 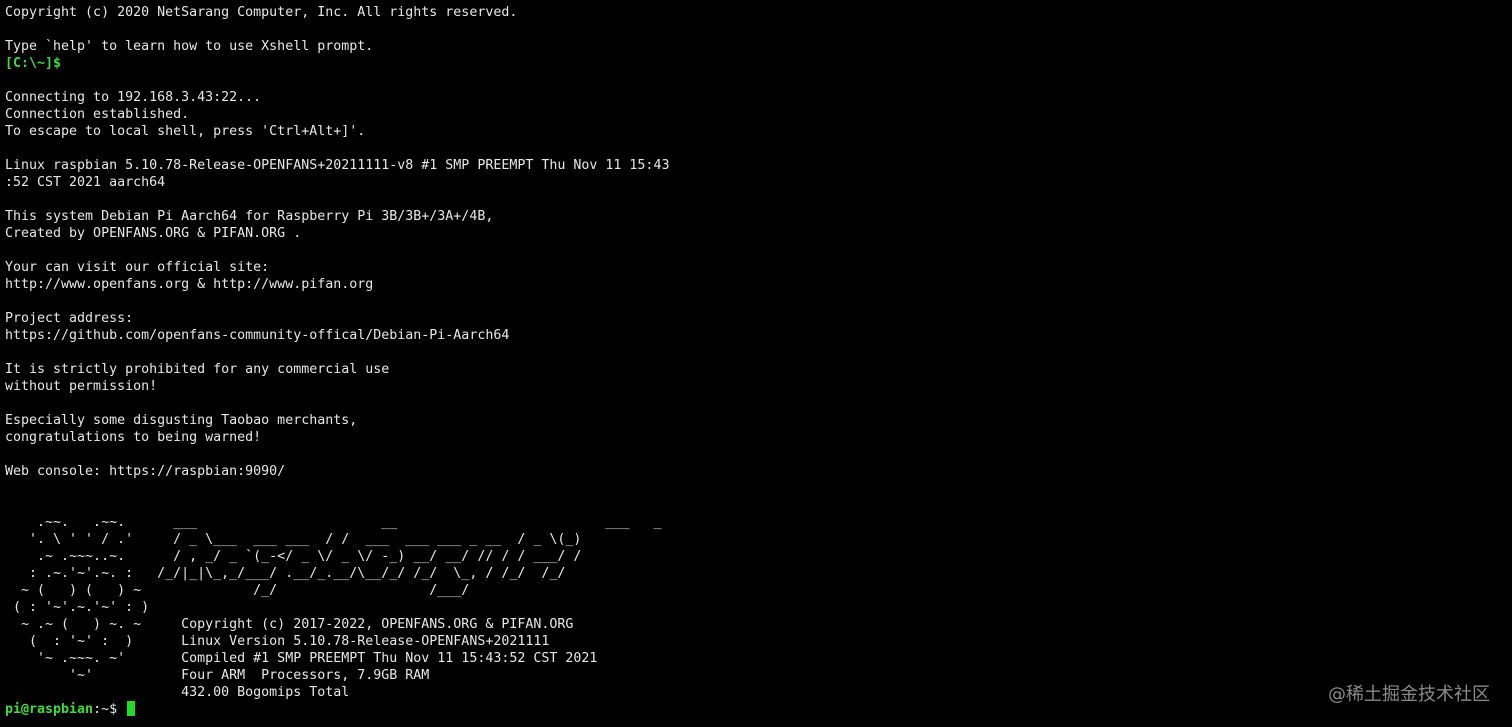 What do you see at coordinates (97, 114) in the screenshot?
I see `terminal-line: Connection established.` at bounding box center [97, 114].